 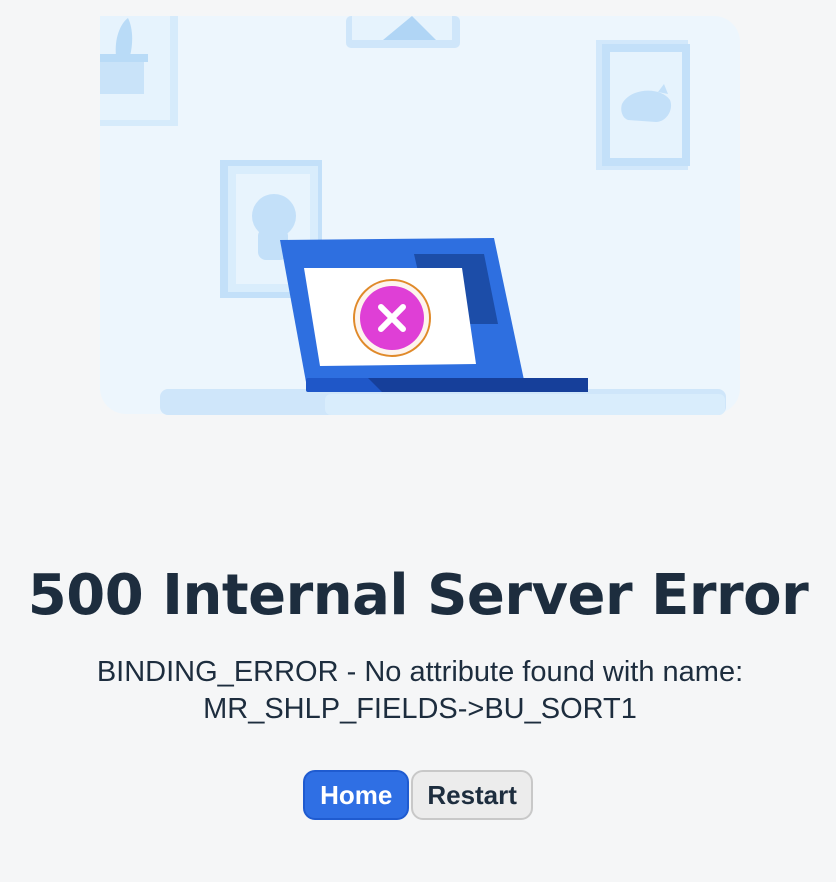 What do you see at coordinates (418, 595) in the screenshot?
I see `error-title: 500 Internal Server Error` at bounding box center [418, 595].